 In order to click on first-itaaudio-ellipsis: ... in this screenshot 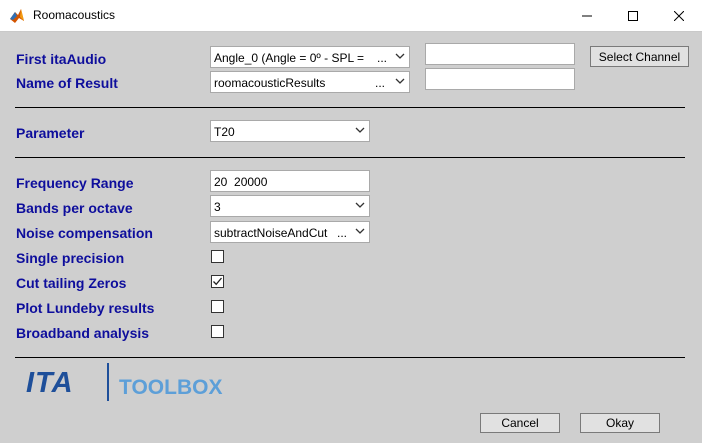, I will do `click(382, 58)`.